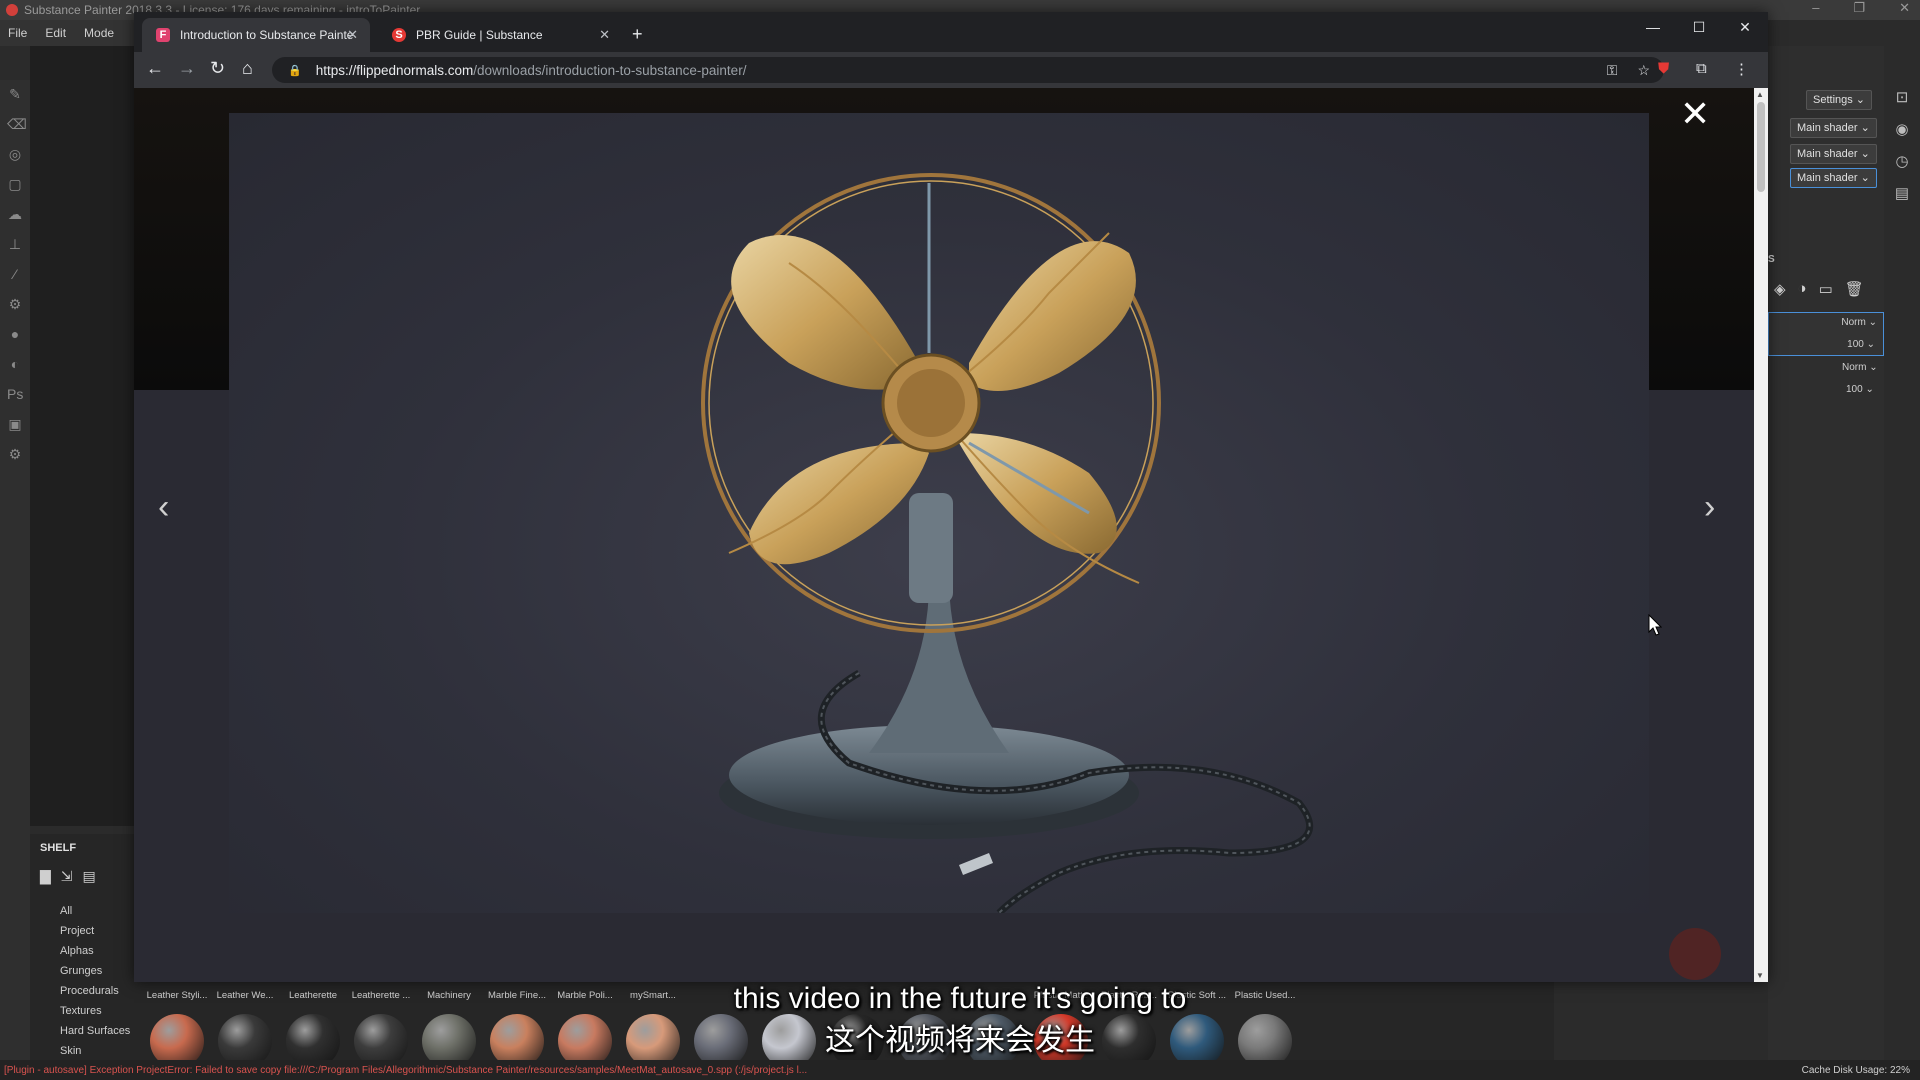 Image resolution: width=1920 pixels, height=1080 pixels. What do you see at coordinates (399, 35) in the screenshot?
I see `substance-favicon-icon: S` at bounding box center [399, 35].